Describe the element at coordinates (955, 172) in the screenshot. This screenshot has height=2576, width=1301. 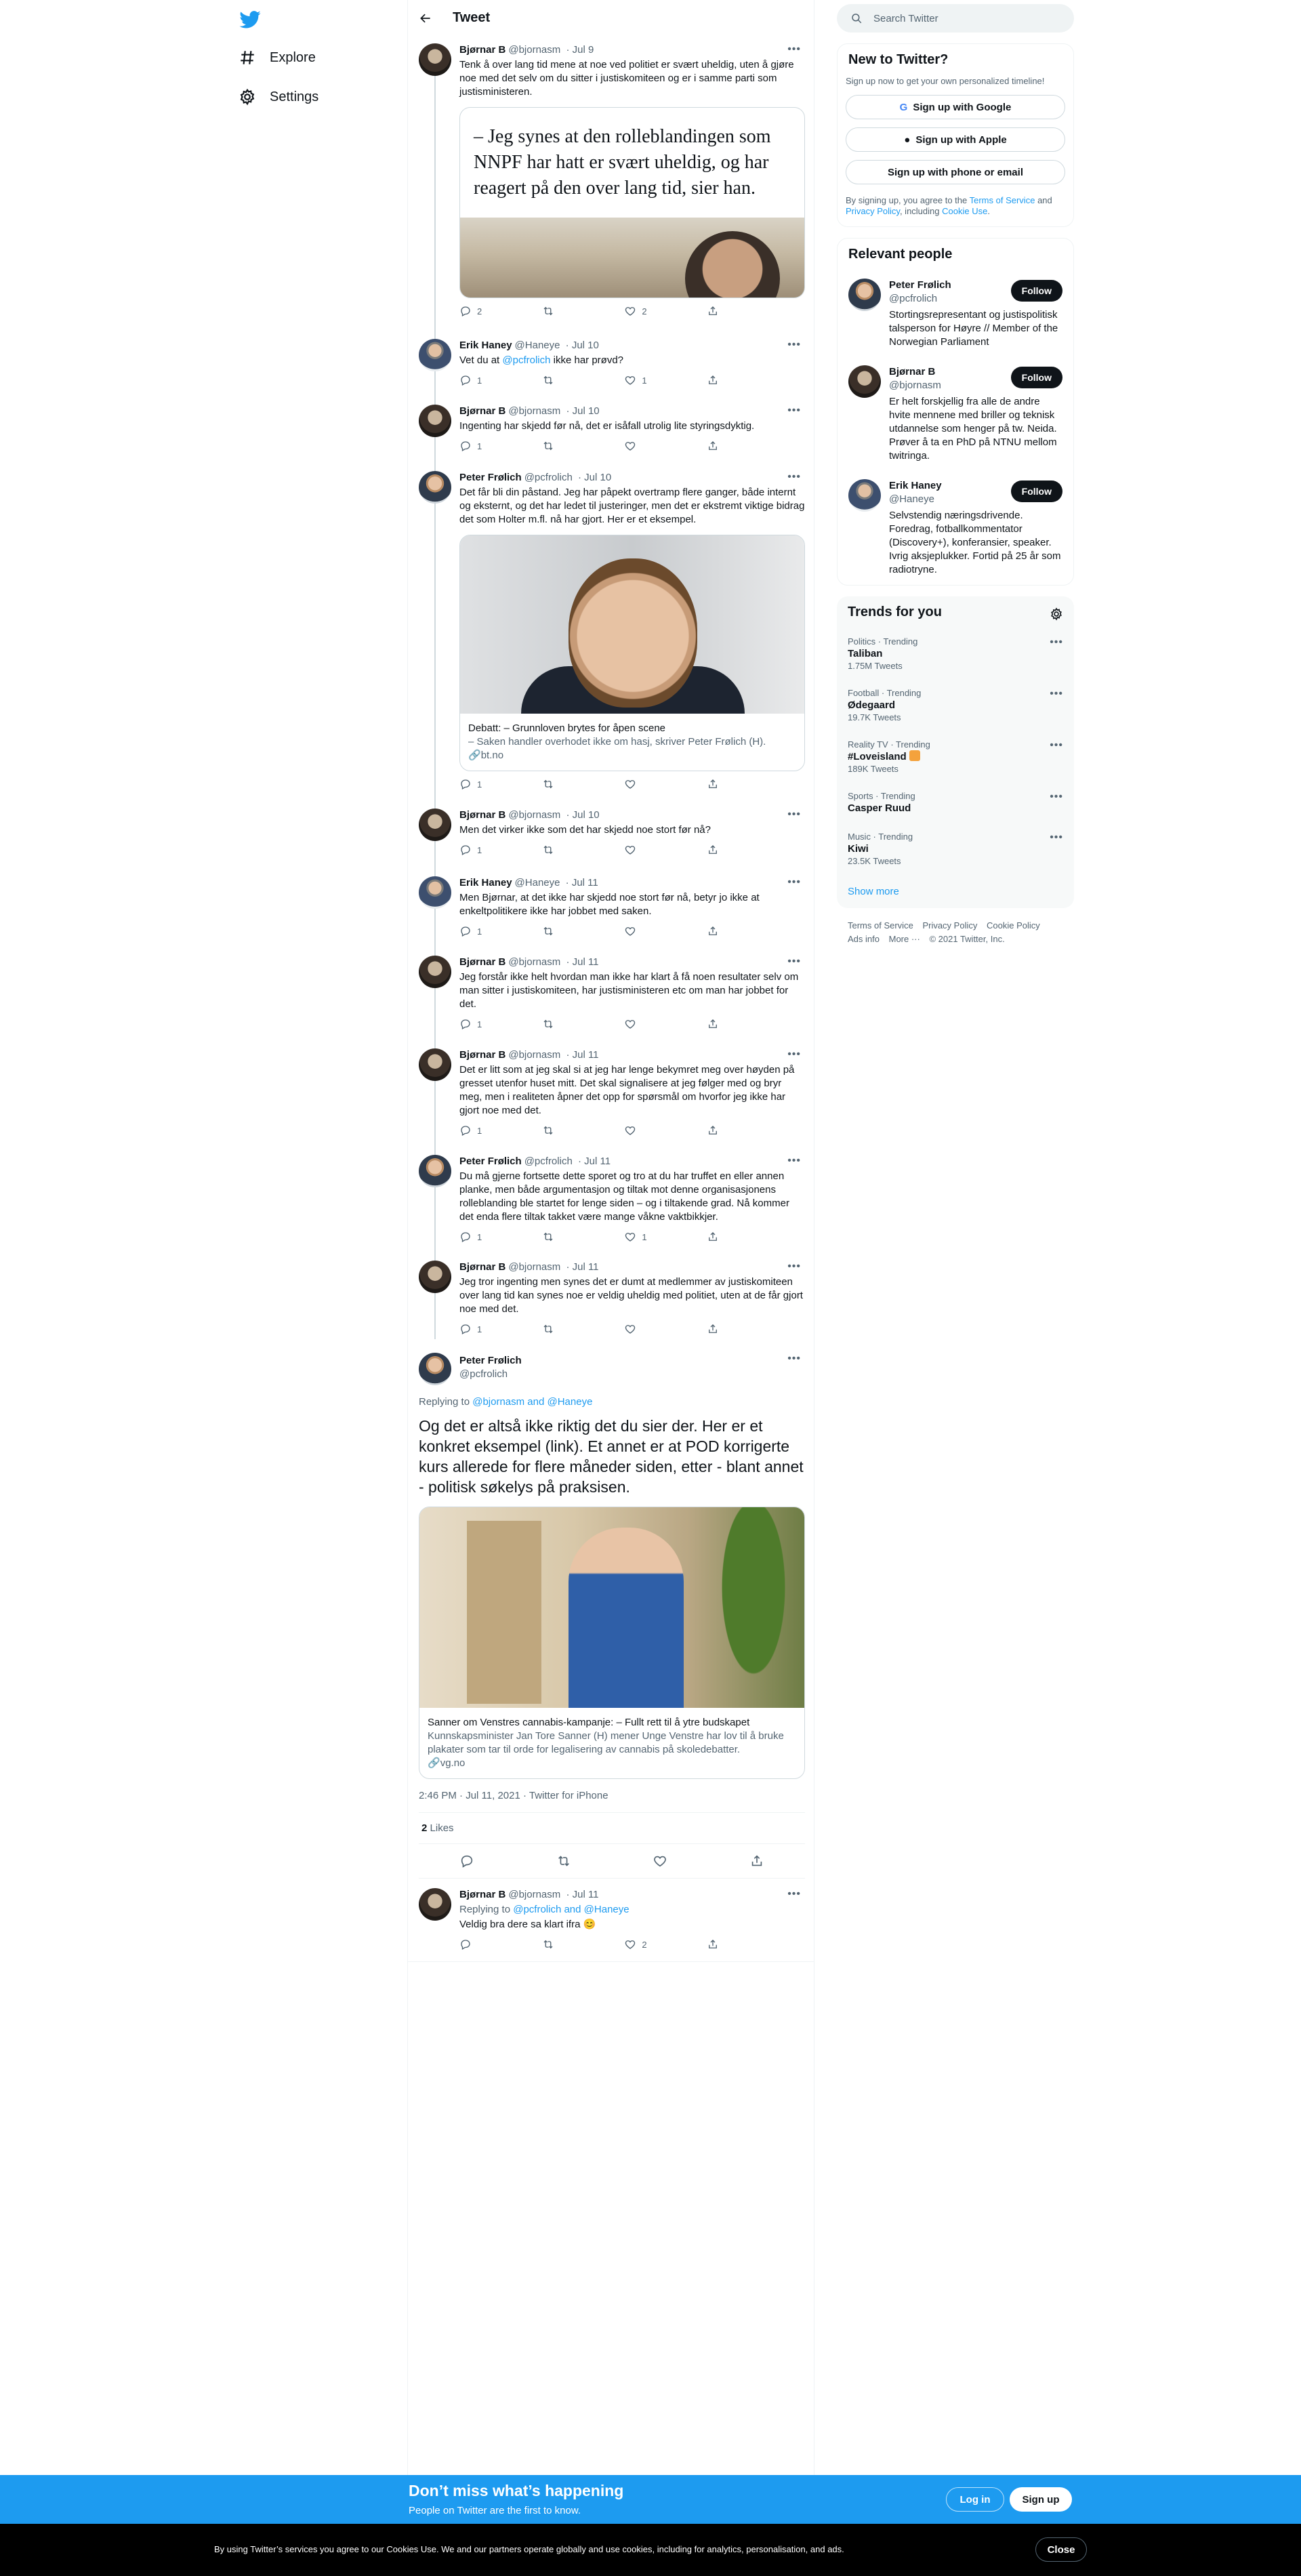
I see `signup-phone-button: Sign up with phone or email` at that location.